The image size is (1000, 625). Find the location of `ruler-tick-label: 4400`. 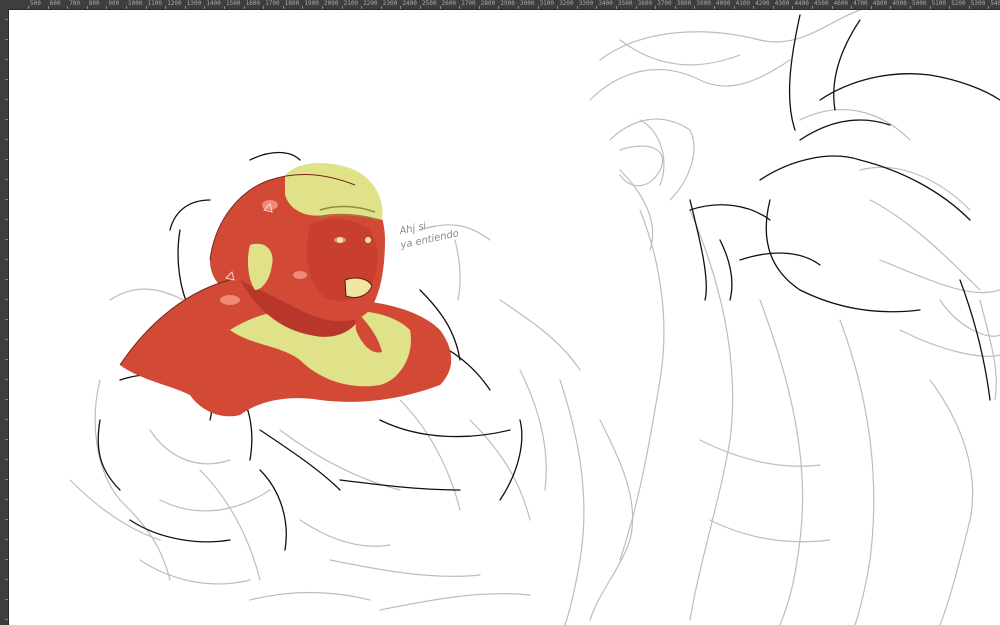

ruler-tick-label: 4400 is located at coordinates (801, 3).